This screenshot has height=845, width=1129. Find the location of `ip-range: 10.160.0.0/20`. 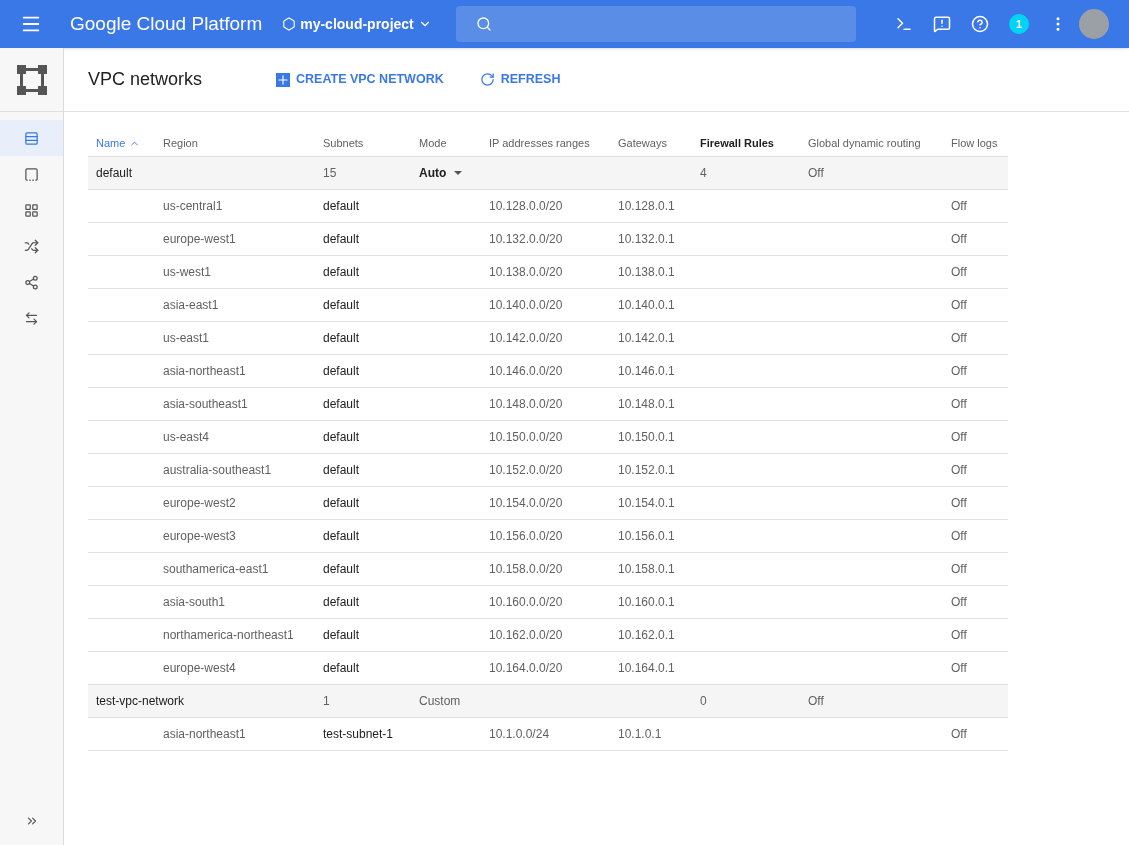

ip-range: 10.160.0.0/20 is located at coordinates (526, 602).